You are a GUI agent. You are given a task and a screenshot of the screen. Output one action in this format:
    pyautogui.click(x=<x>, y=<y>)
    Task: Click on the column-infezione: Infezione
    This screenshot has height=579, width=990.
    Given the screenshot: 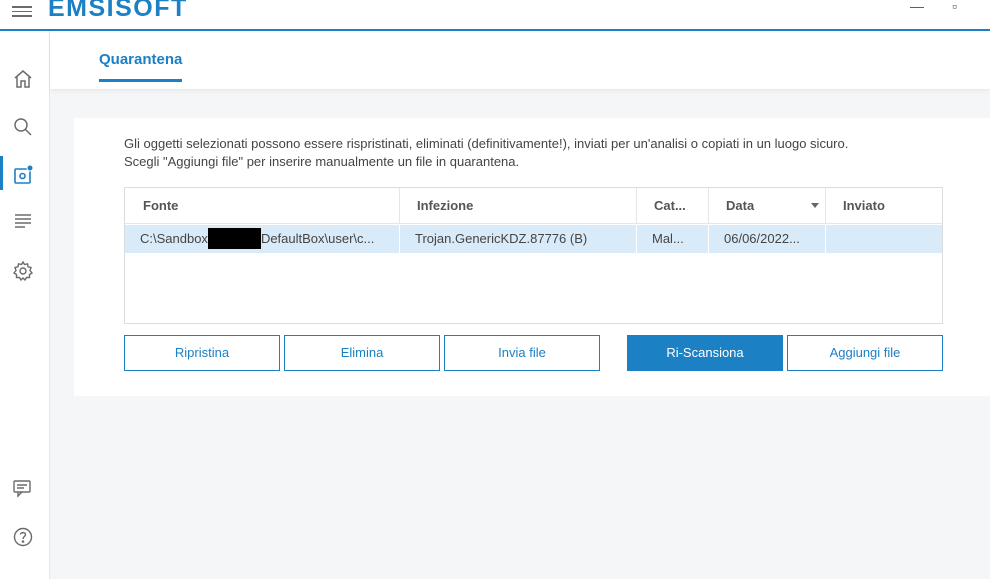 What is the action you would take?
    pyautogui.click(x=517, y=206)
    